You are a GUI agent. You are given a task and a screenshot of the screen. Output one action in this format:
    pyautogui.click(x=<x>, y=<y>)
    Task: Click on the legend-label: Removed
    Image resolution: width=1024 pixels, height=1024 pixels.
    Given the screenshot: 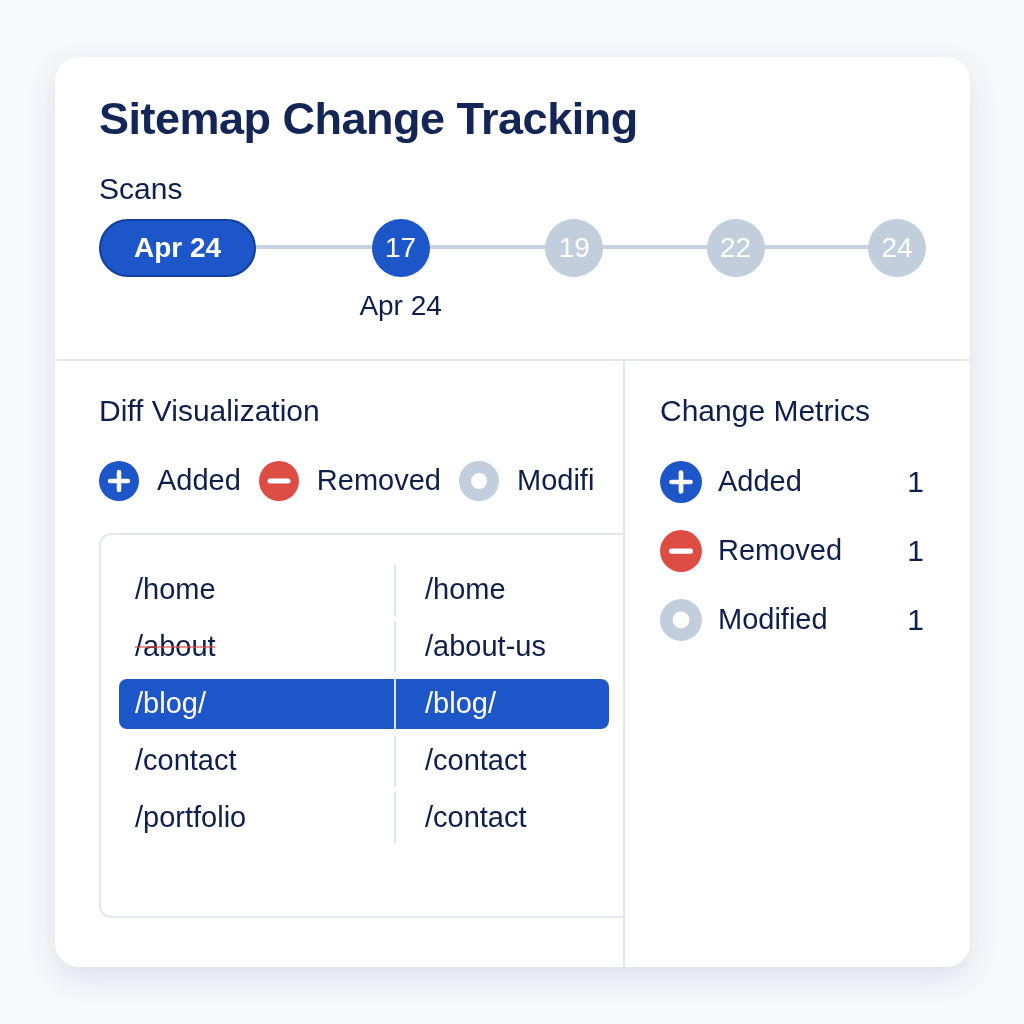 What is the action you would take?
    pyautogui.click(x=378, y=480)
    